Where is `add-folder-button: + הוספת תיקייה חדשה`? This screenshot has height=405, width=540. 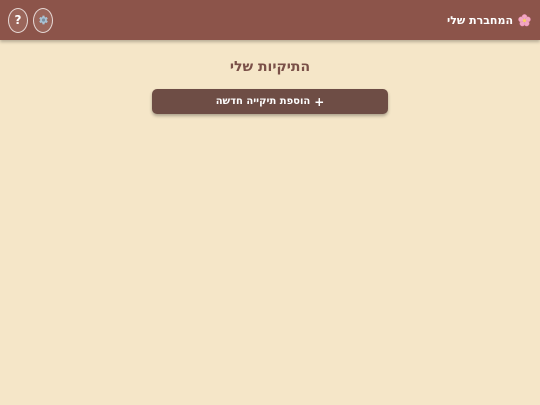 add-folder-button: + הוספת תיקייה חדשה is located at coordinates (270, 101).